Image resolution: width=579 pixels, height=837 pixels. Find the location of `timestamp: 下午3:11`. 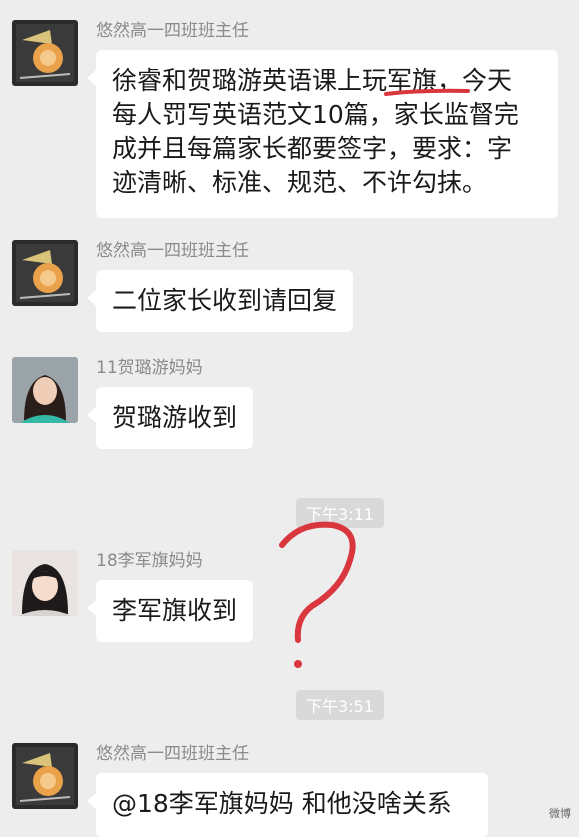

timestamp: 下午3:11 is located at coordinates (340, 513).